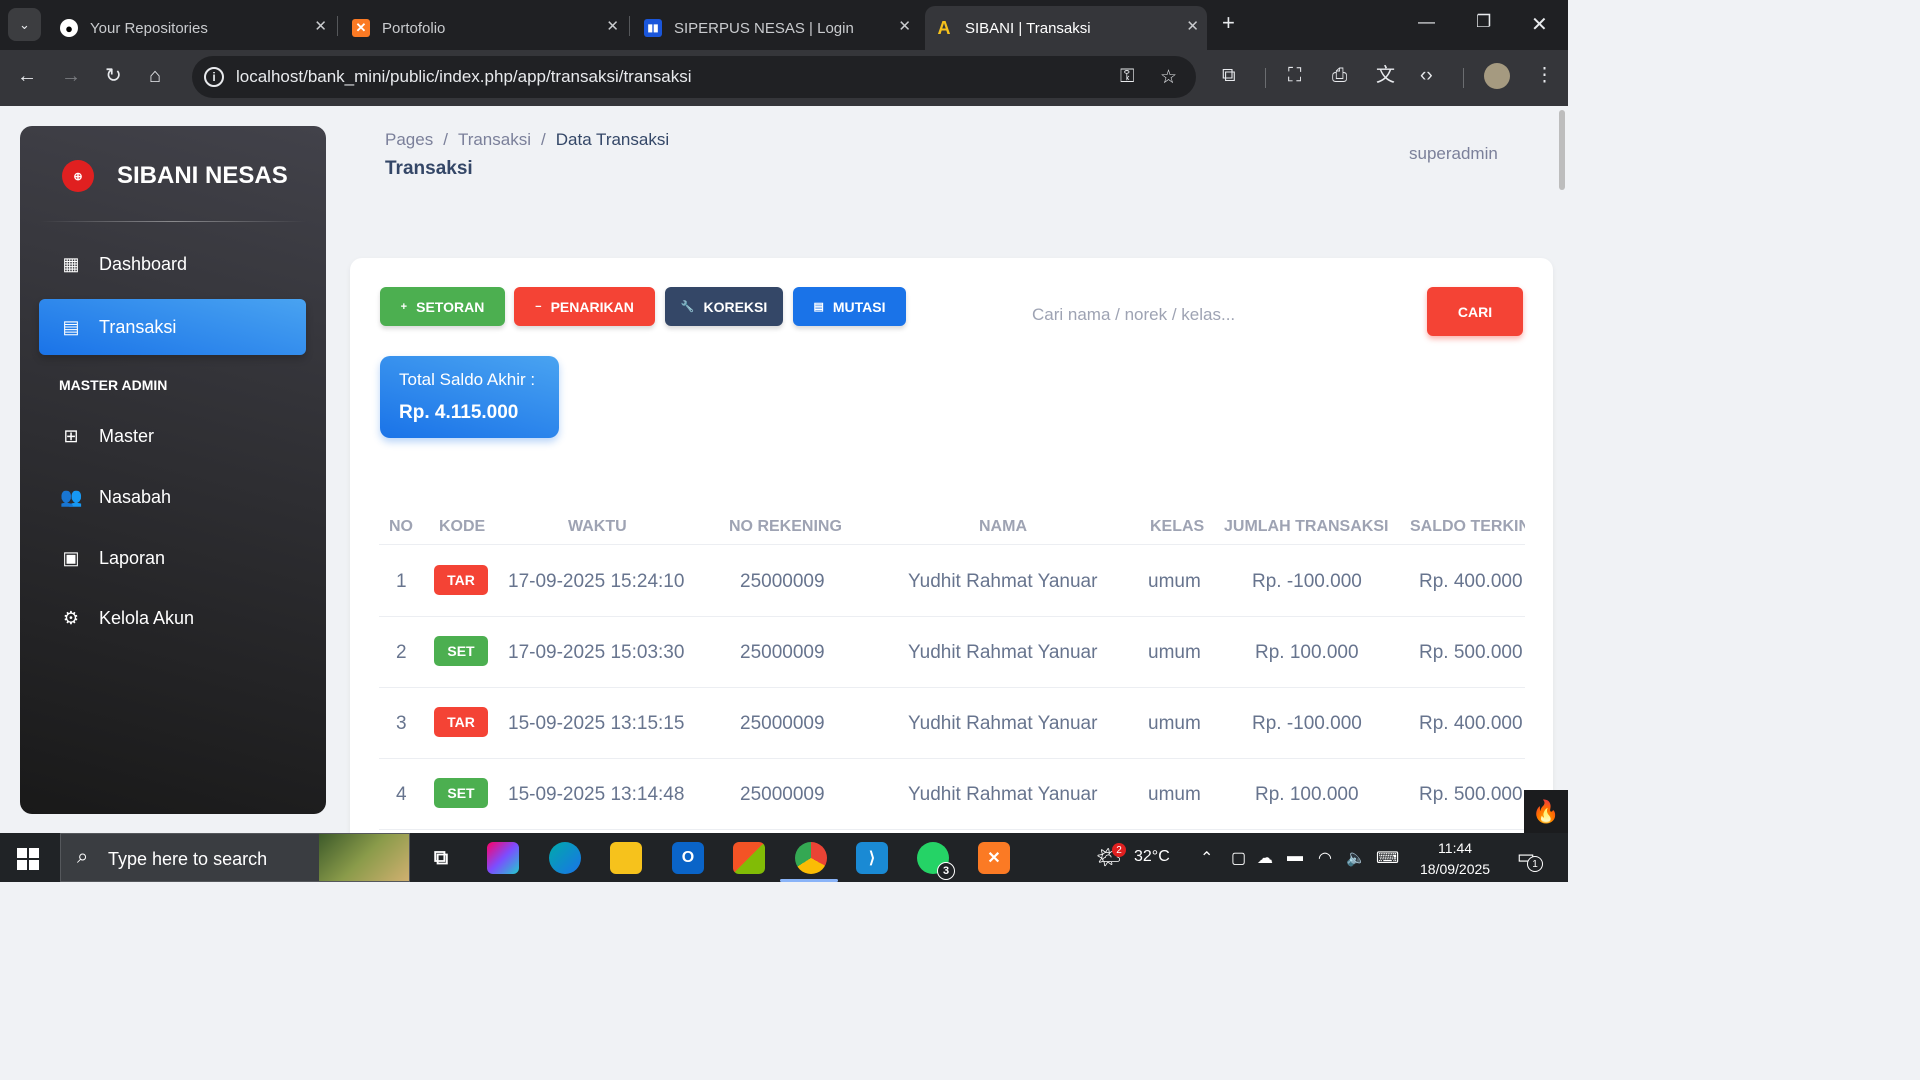  Describe the element at coordinates (687, 307) in the screenshot. I see `wrench-icon: 🔧` at that location.